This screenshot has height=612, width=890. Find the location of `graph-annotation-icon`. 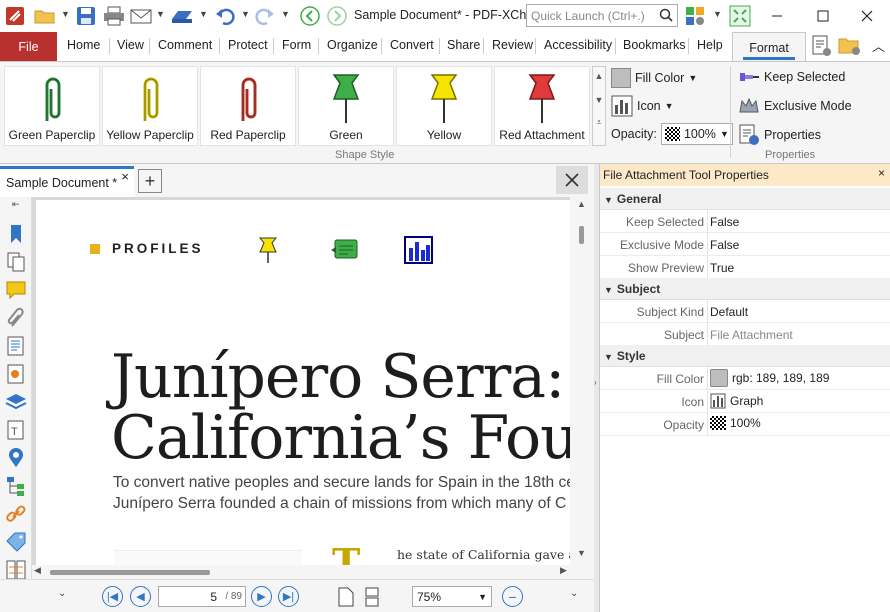

graph-annotation-icon is located at coordinates (419, 251).